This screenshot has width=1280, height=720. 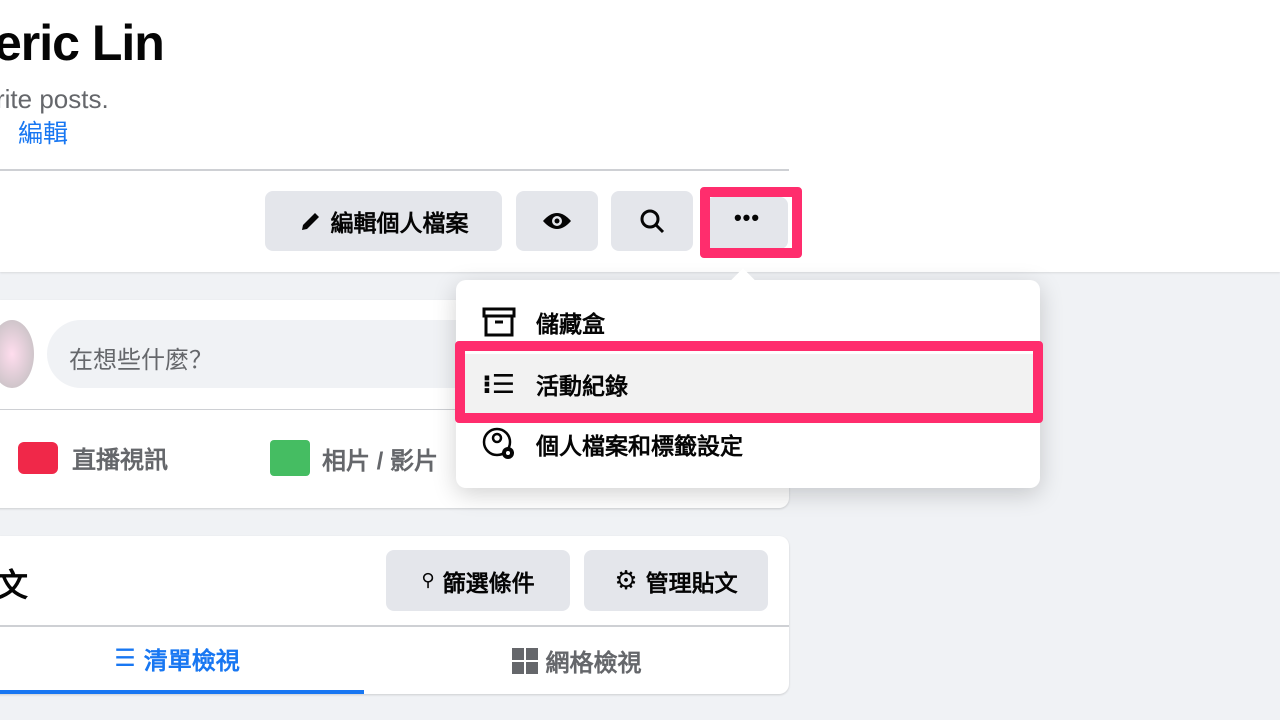 What do you see at coordinates (120, 460) in the screenshot?
I see `live-video-label: 直播視訊` at bounding box center [120, 460].